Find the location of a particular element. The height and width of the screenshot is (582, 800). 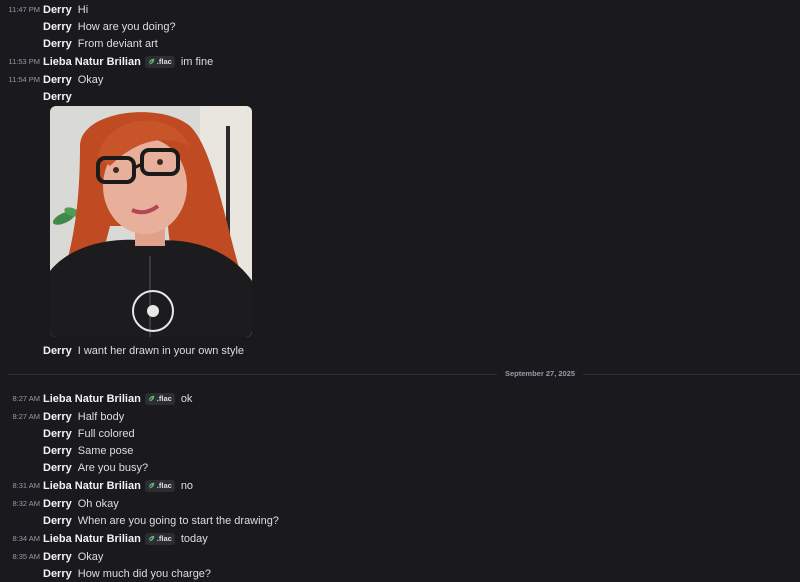

message-row: Derry How are you doing? is located at coordinates (88, 26).